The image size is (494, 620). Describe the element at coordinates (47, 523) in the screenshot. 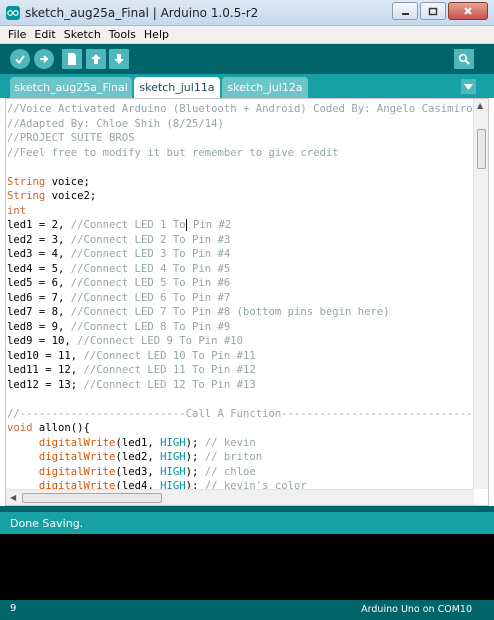

I see `status-message: Done Saving.` at that location.